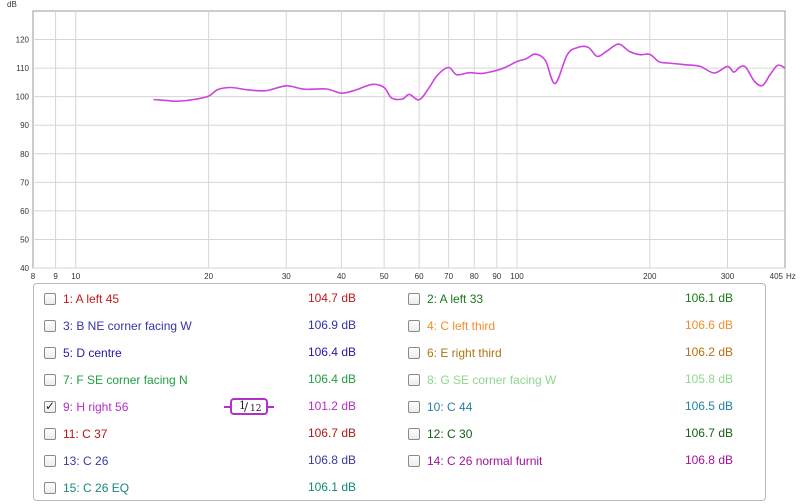 Image resolution: width=800 pixels, height=504 pixels. I want to click on x-tick-label: 40, so click(341, 276).